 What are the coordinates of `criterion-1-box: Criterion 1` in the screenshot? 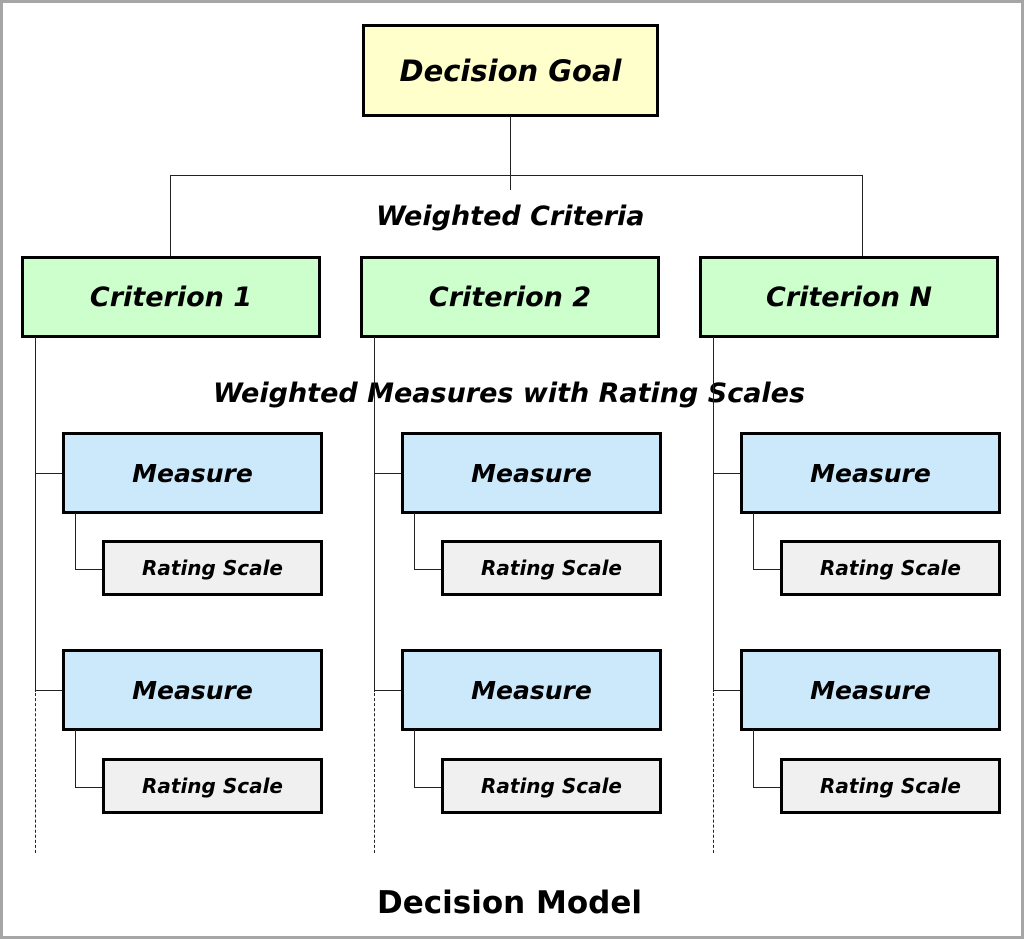 It's located at (171, 297).